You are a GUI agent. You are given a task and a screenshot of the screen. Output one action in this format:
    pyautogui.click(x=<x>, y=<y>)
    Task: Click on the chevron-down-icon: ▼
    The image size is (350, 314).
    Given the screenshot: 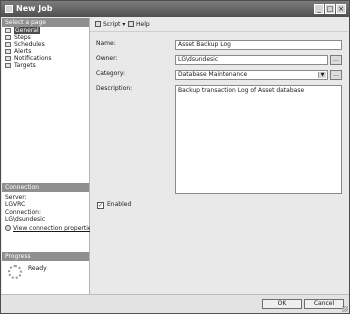 What is the action you would take?
    pyautogui.click(x=322, y=75)
    